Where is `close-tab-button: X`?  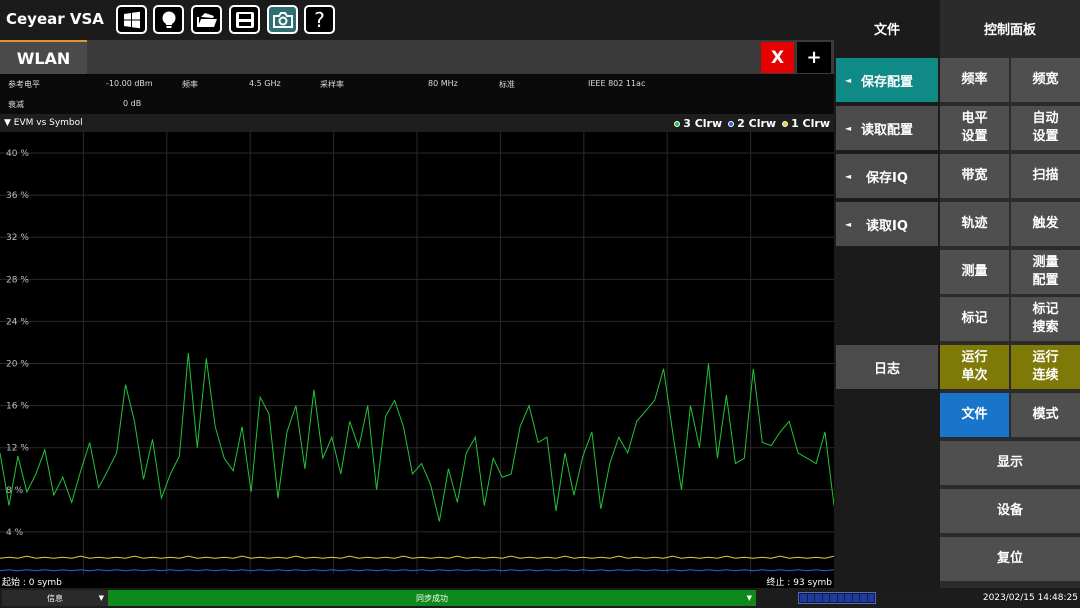
close-tab-button: X is located at coordinates (777, 57).